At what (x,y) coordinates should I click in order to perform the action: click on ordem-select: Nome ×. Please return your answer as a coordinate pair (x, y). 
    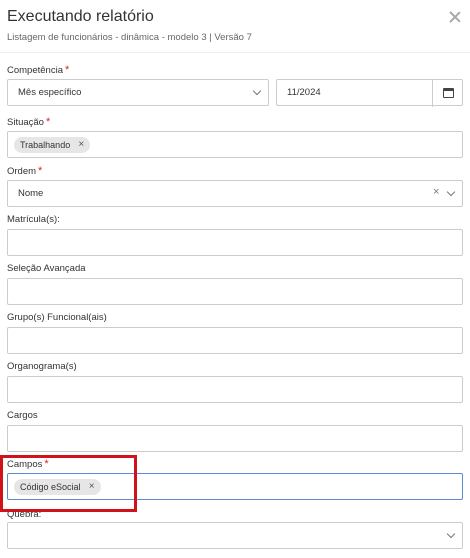
    Looking at the image, I should click on (235, 193).